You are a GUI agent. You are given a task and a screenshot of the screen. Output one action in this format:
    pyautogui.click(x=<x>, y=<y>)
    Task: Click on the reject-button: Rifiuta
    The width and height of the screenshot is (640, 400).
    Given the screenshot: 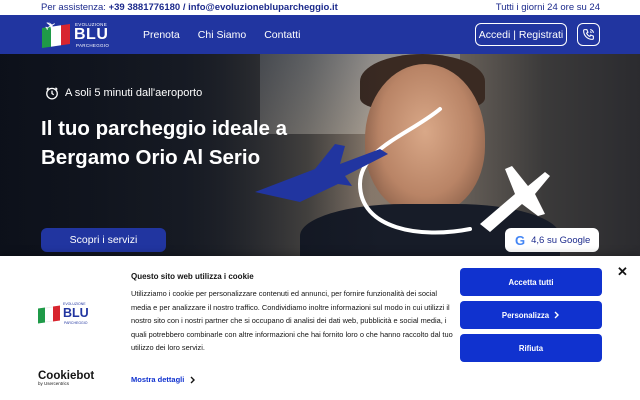 What is the action you would take?
    pyautogui.click(x=531, y=348)
    